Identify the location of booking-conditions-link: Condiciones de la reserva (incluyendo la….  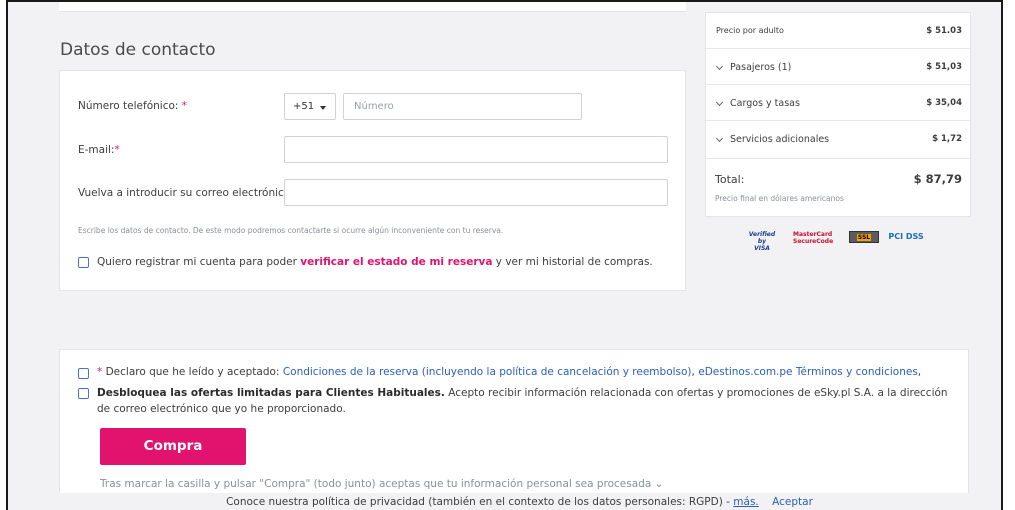
(487, 372).